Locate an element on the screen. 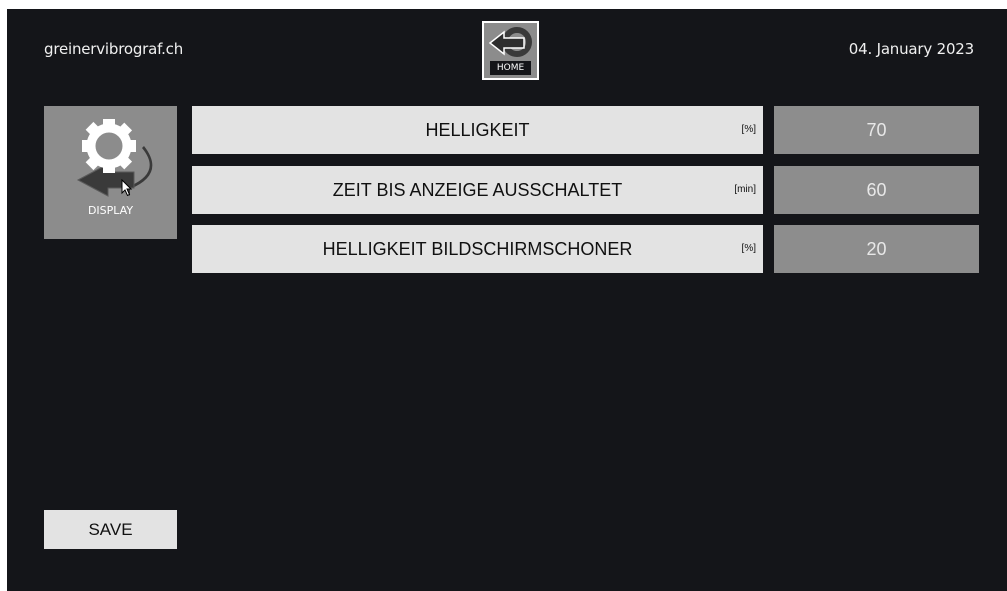 This screenshot has width=1007, height=591. value-field-zeit-bis-anzeige-ausschaltet: 60 is located at coordinates (876, 190).